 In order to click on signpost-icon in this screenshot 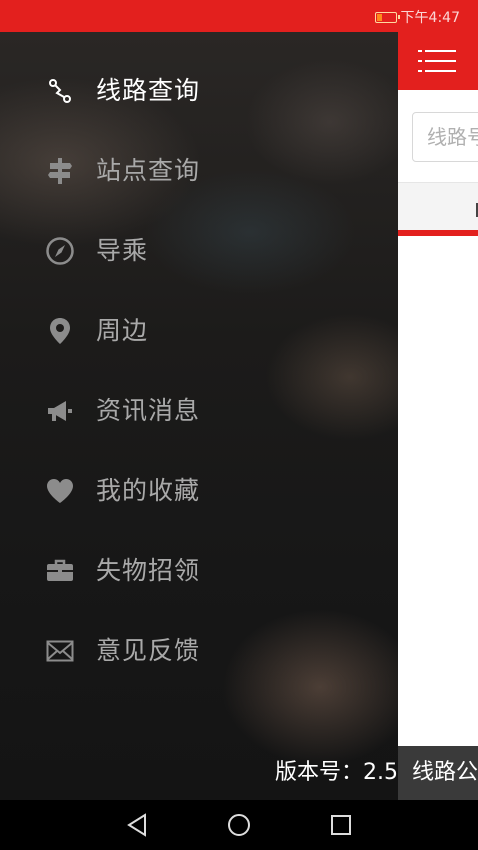, I will do `click(60, 171)`.